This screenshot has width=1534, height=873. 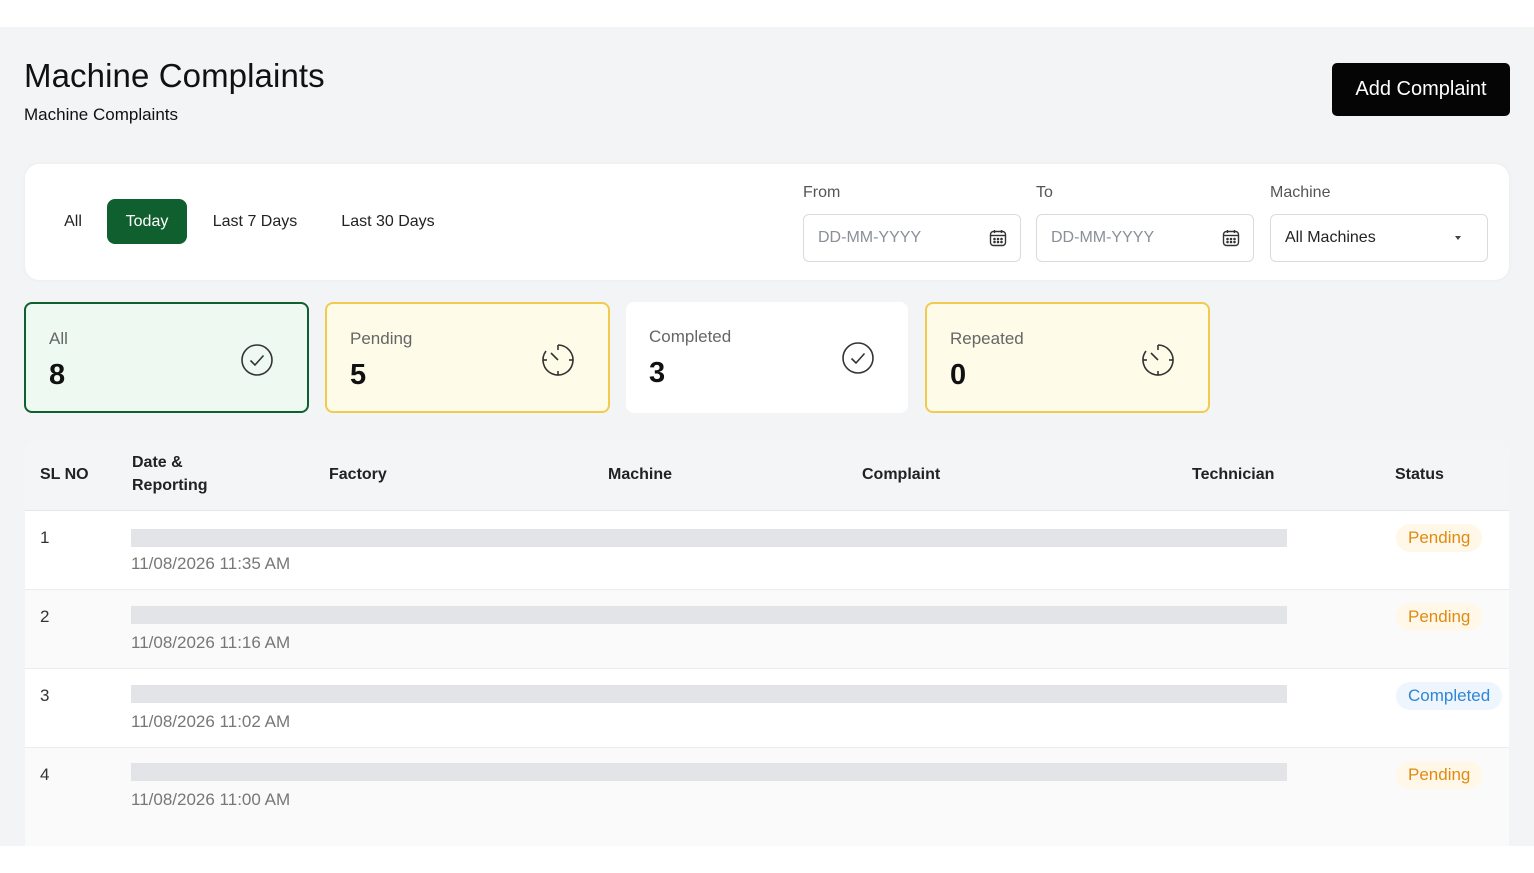 I want to click on col-technician: Technician, so click(x=1233, y=474).